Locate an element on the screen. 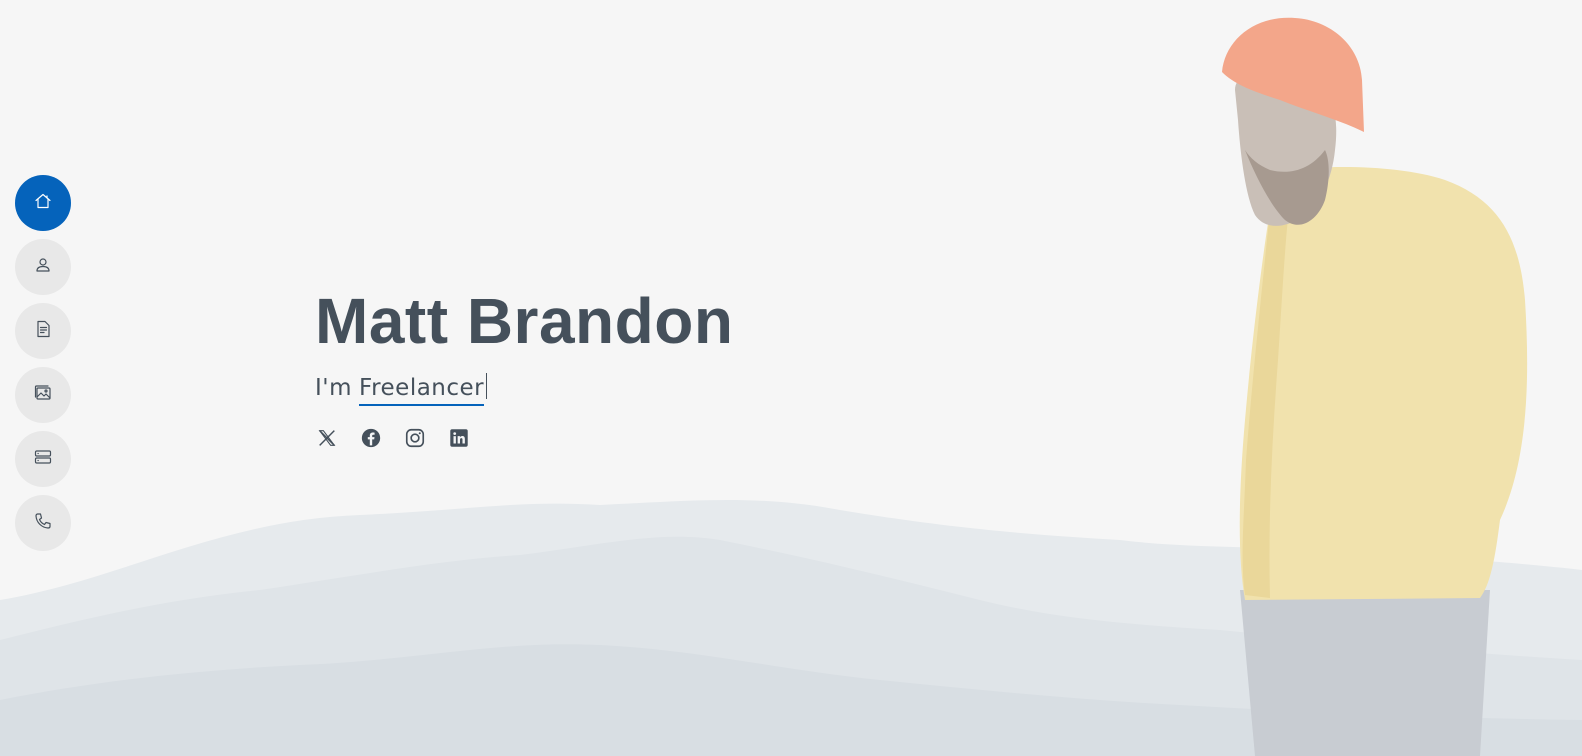 This screenshot has width=1582, height=756. person-icon is located at coordinates (43, 267).